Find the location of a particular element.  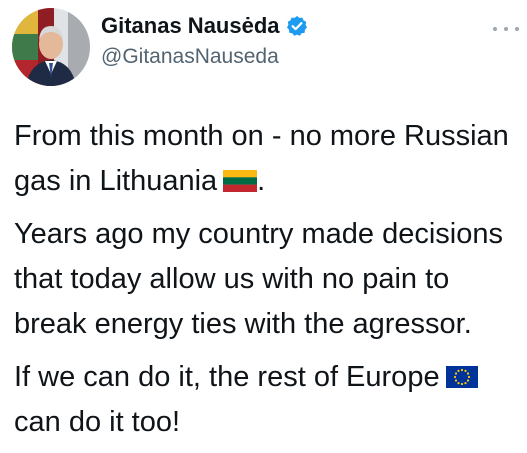

user-names: Gitanas Nausėda @GitanasNauseda is located at coordinates (204, 40).